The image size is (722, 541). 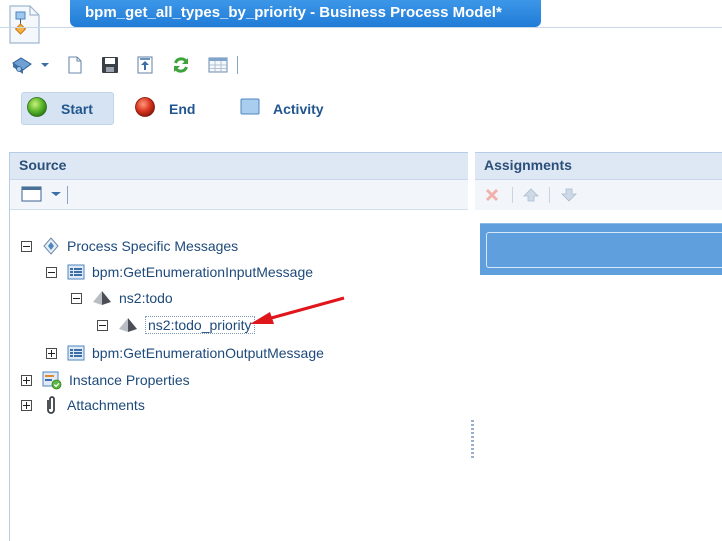 What do you see at coordinates (361, 65) in the screenshot?
I see `main-toolbar` at bounding box center [361, 65].